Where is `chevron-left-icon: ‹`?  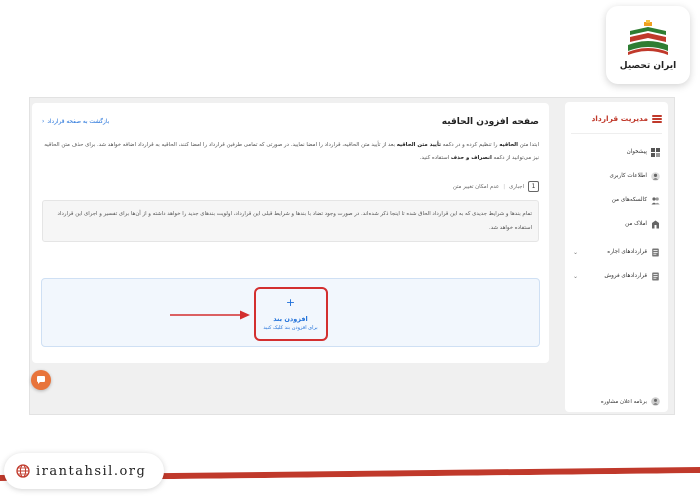 chevron-left-icon: ‹ is located at coordinates (43, 122).